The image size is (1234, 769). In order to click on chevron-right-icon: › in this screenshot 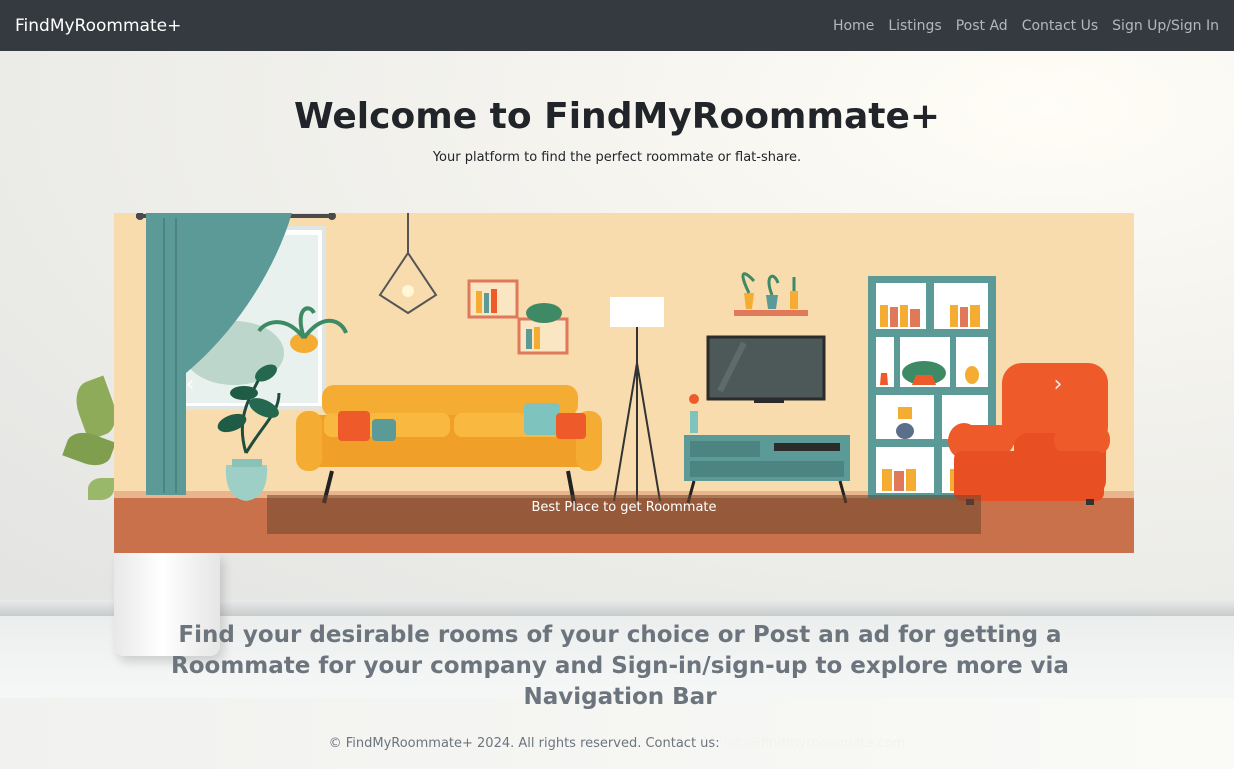, I will do `click(1058, 384)`.